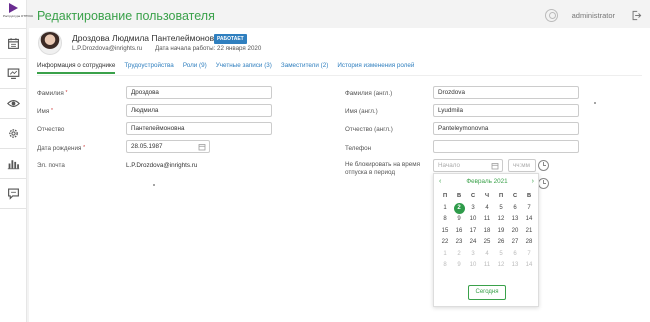 This screenshot has height=322, width=650. I want to click on day-cell: 26, so click(501, 243).